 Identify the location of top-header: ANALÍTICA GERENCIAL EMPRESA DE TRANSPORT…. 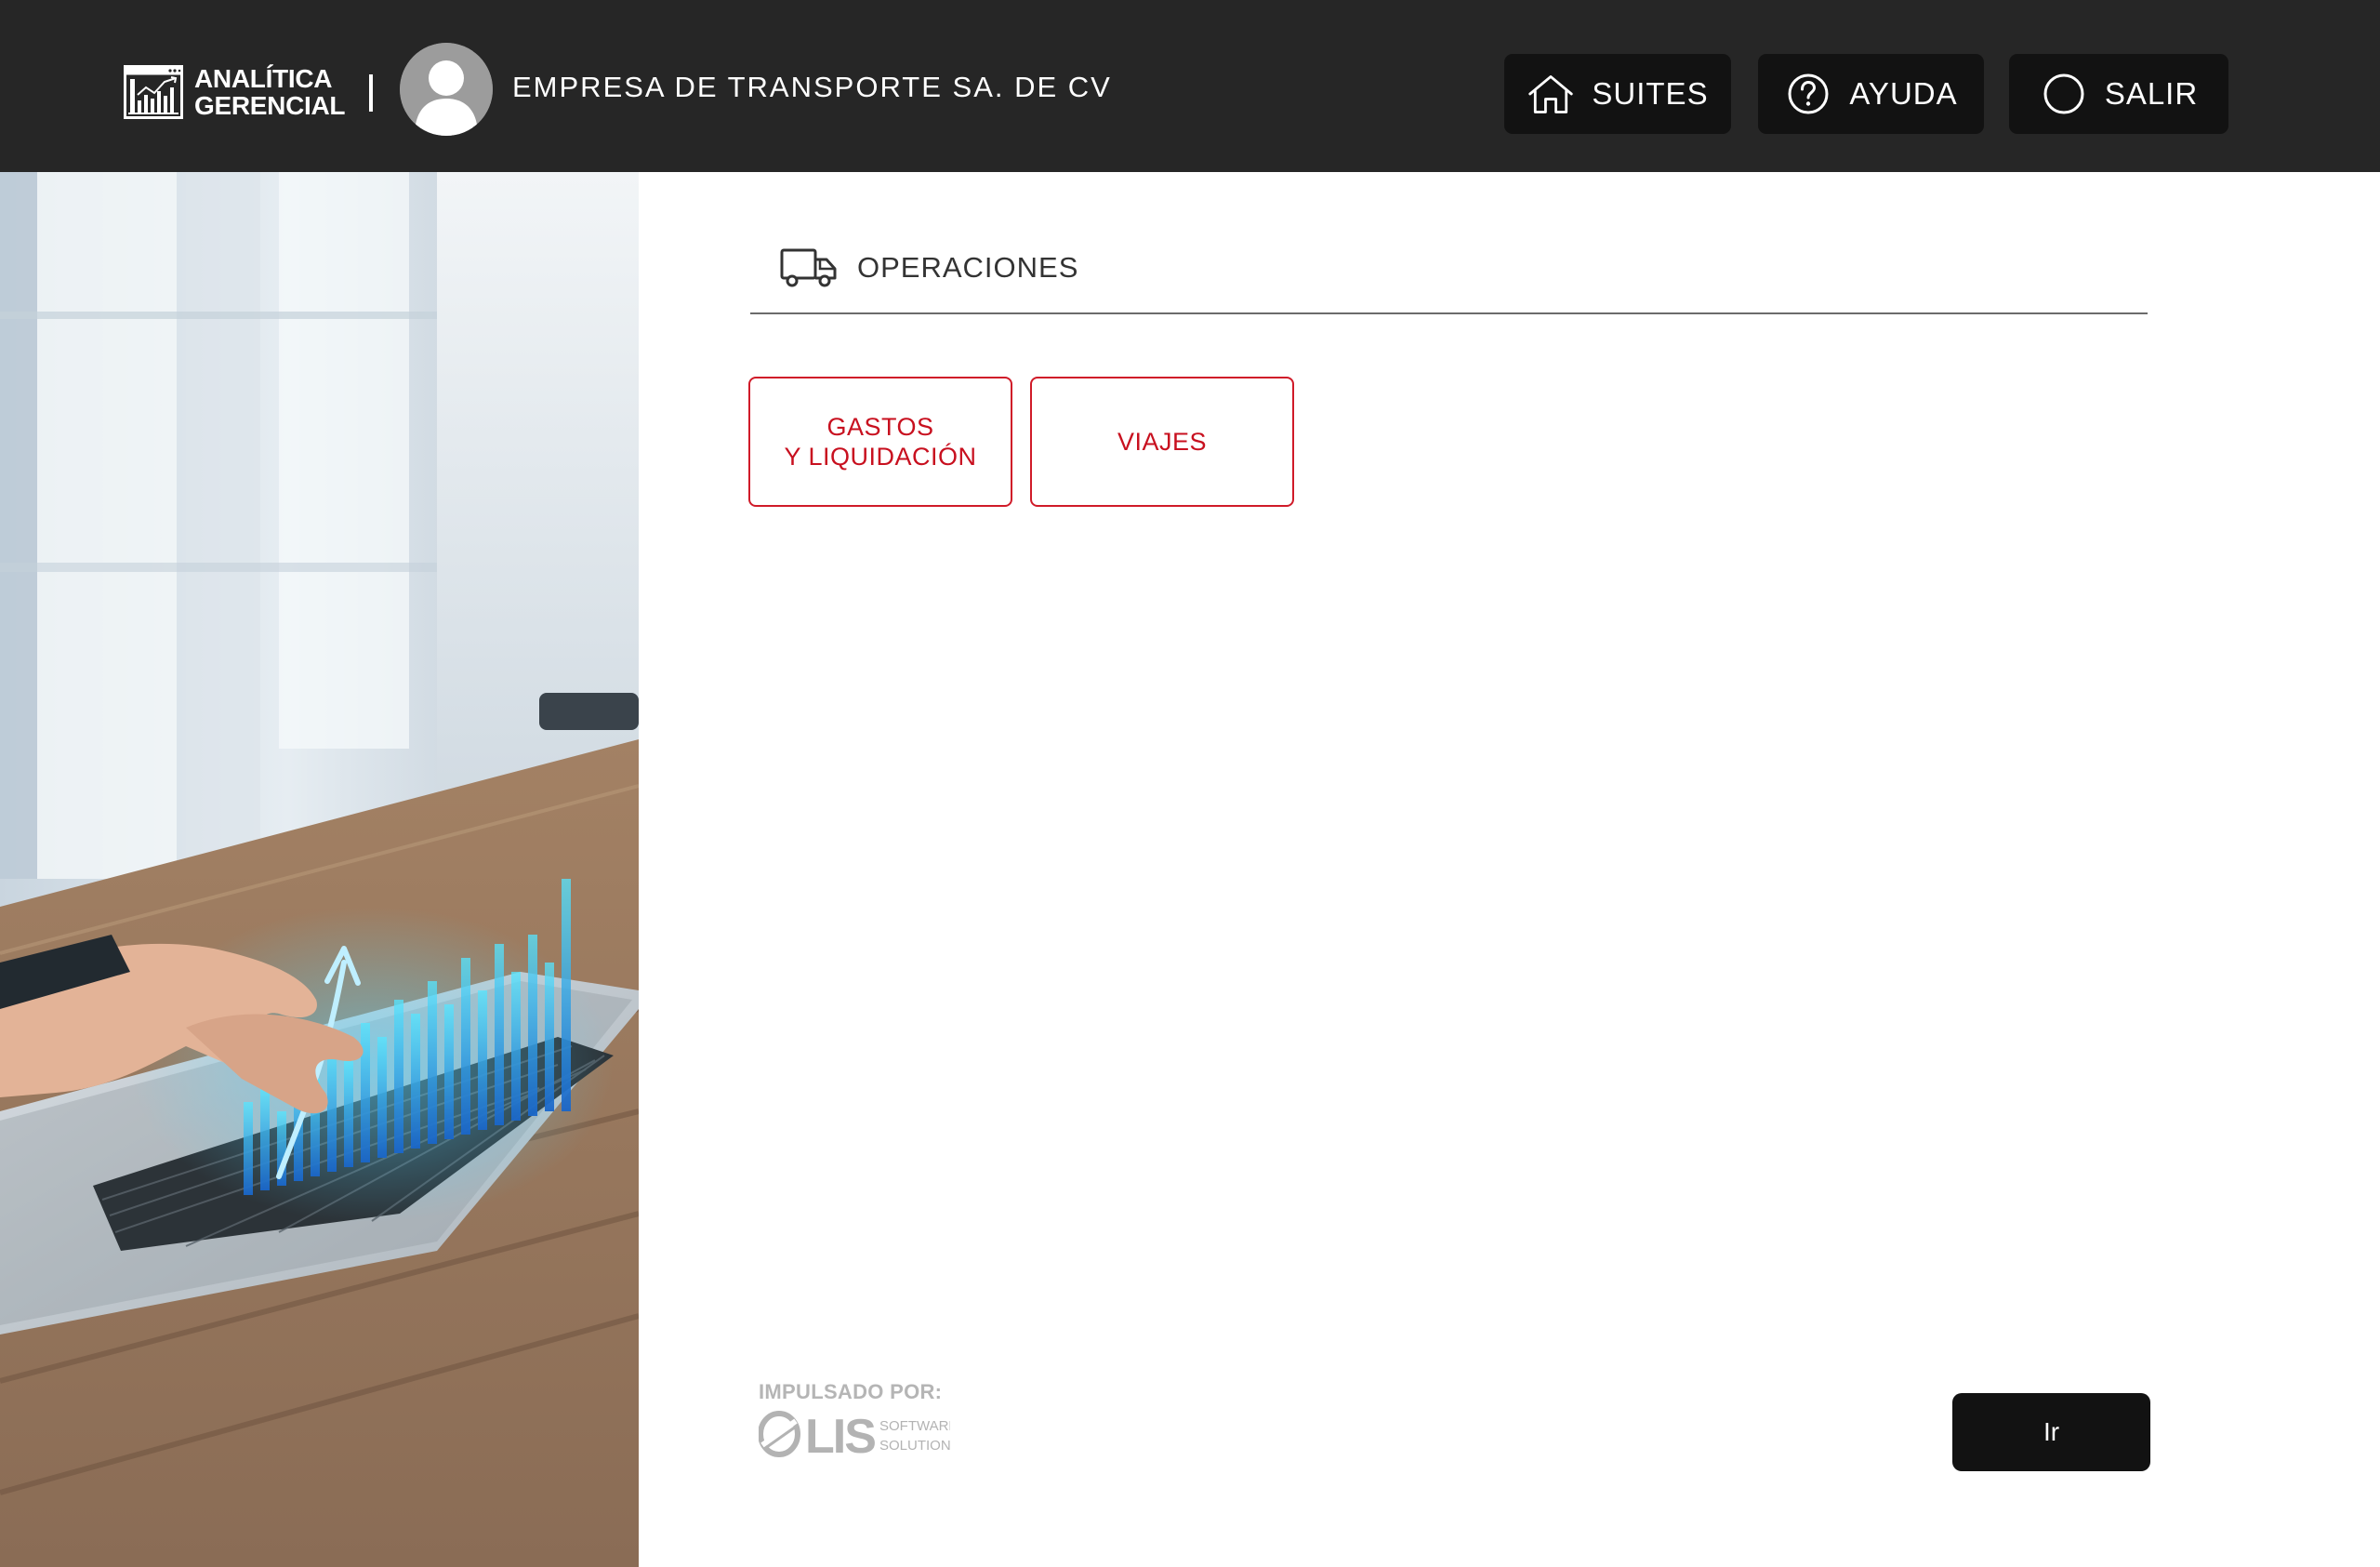
(1190, 86).